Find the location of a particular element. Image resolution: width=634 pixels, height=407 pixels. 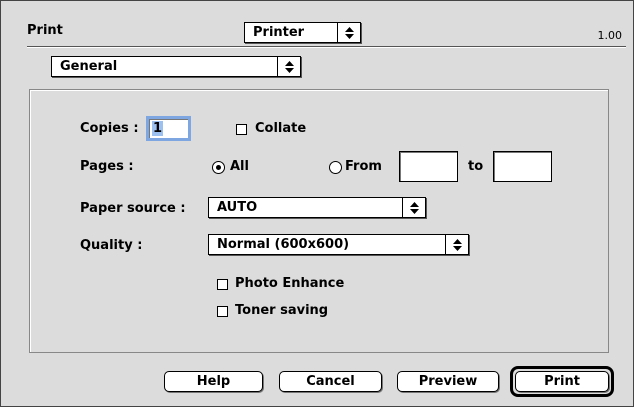

toner-saving-label: Toner saving is located at coordinates (282, 310).